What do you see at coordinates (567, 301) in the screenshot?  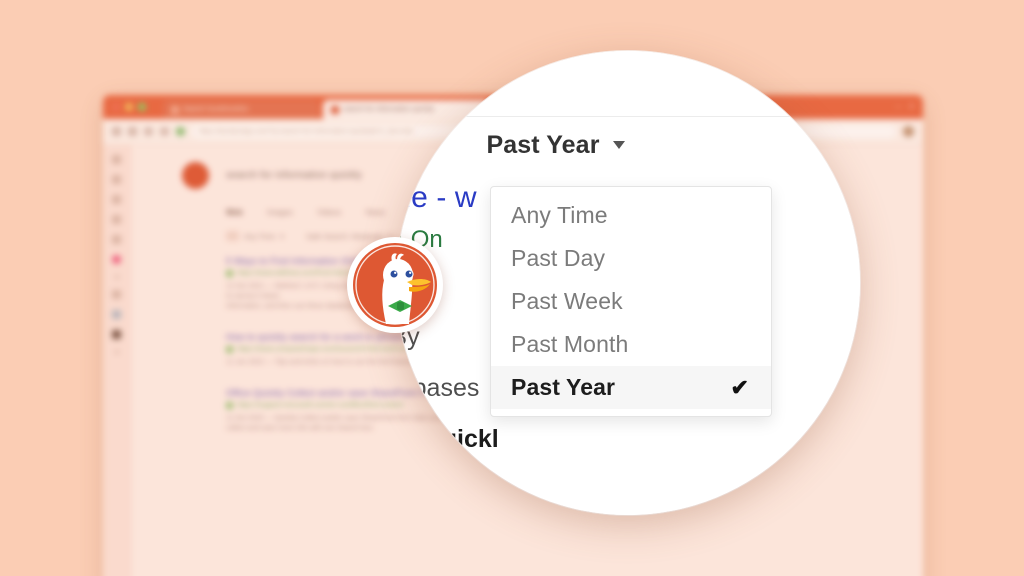 I see `dropdown-item-label: Past Week` at bounding box center [567, 301].